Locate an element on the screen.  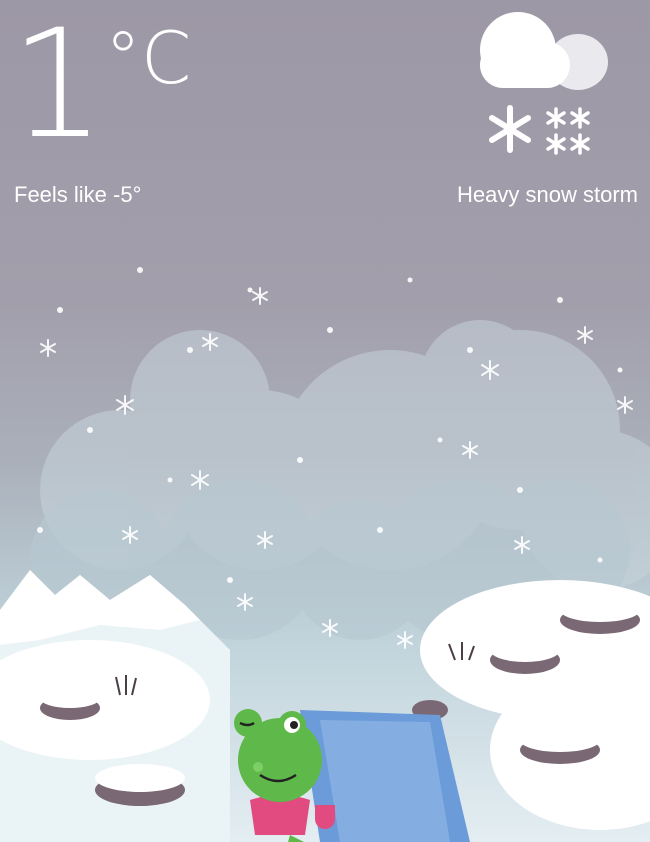
temperature-display: 1 °C is located at coordinates (100, 86).